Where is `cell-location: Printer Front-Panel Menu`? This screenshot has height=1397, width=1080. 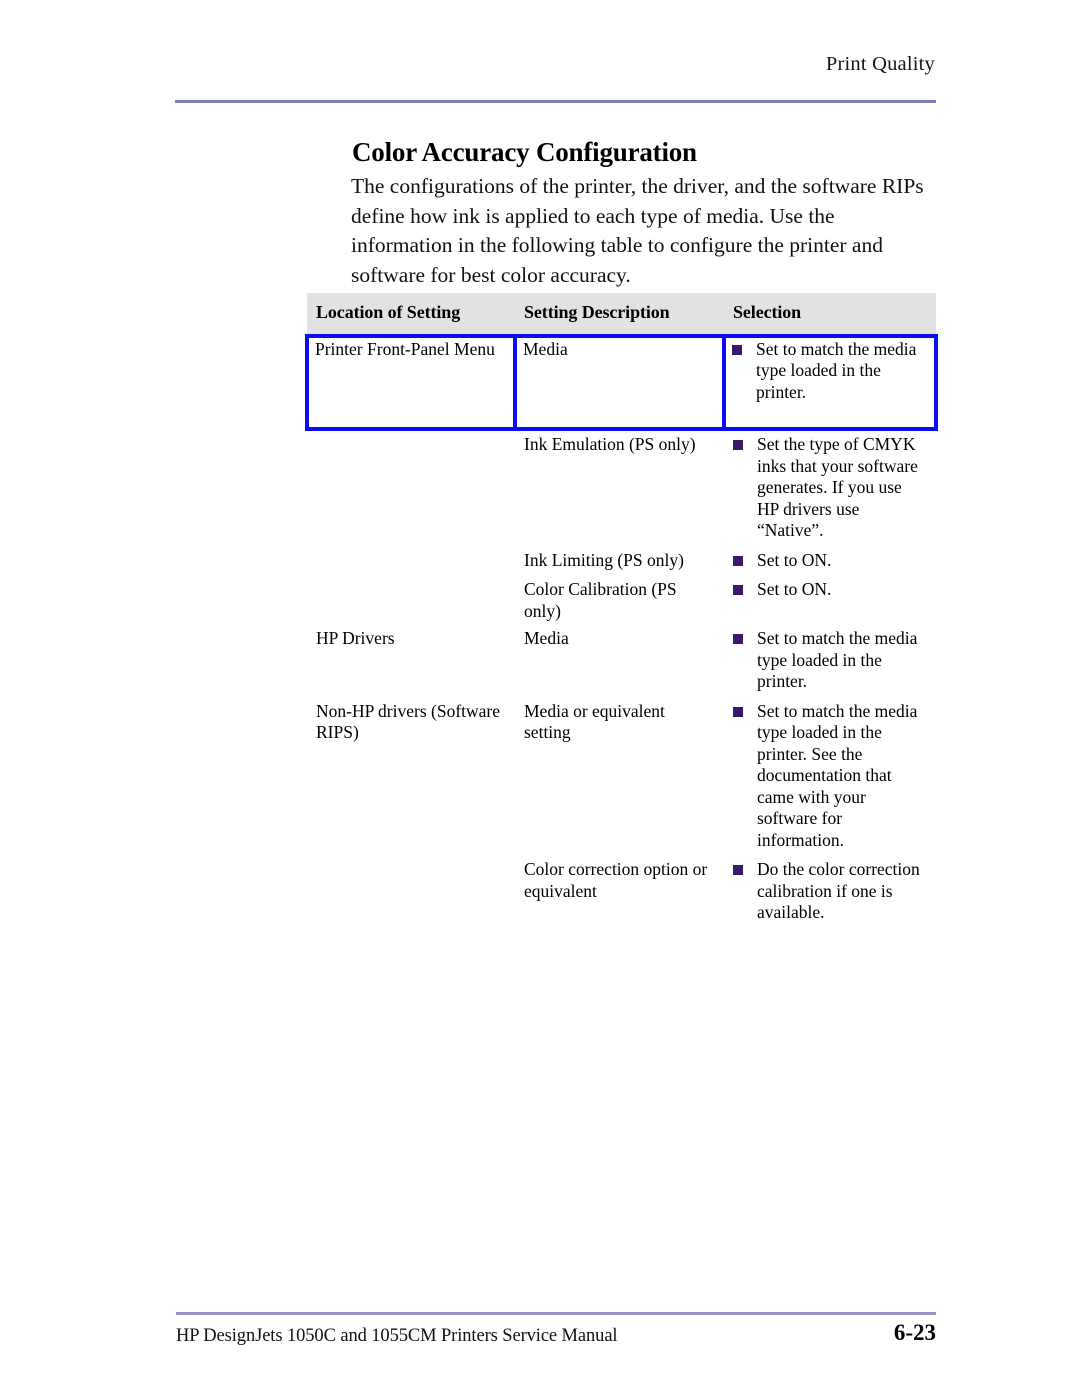 cell-location: Printer Front-Panel Menu is located at coordinates (411, 382).